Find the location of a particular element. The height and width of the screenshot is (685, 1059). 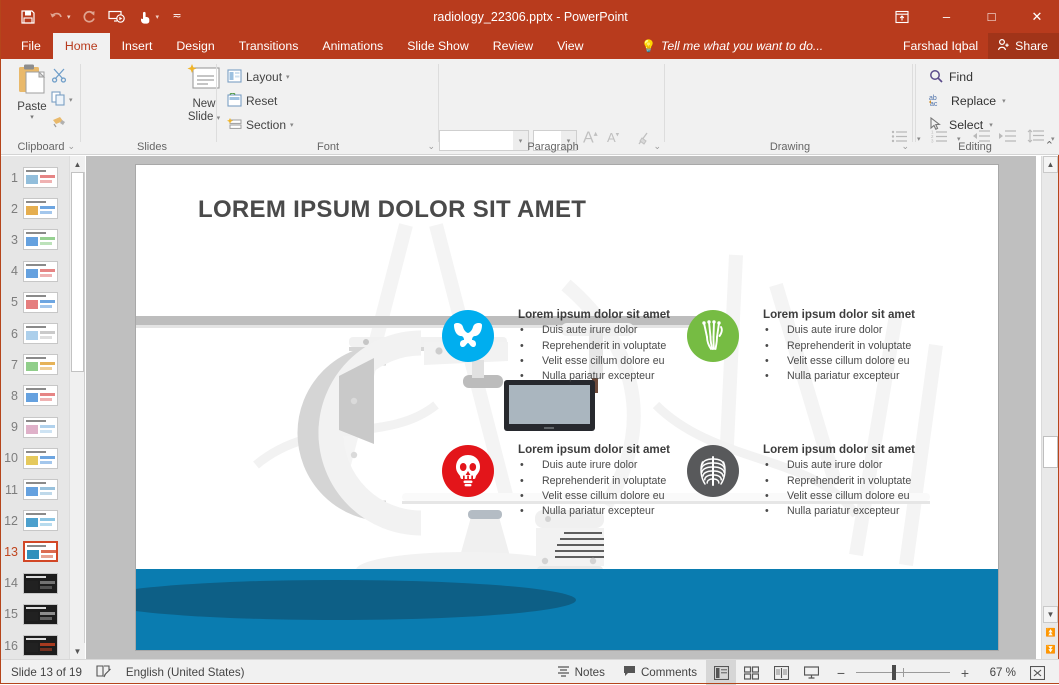

user-name: Farshad Iqbal is located at coordinates (940, 46).